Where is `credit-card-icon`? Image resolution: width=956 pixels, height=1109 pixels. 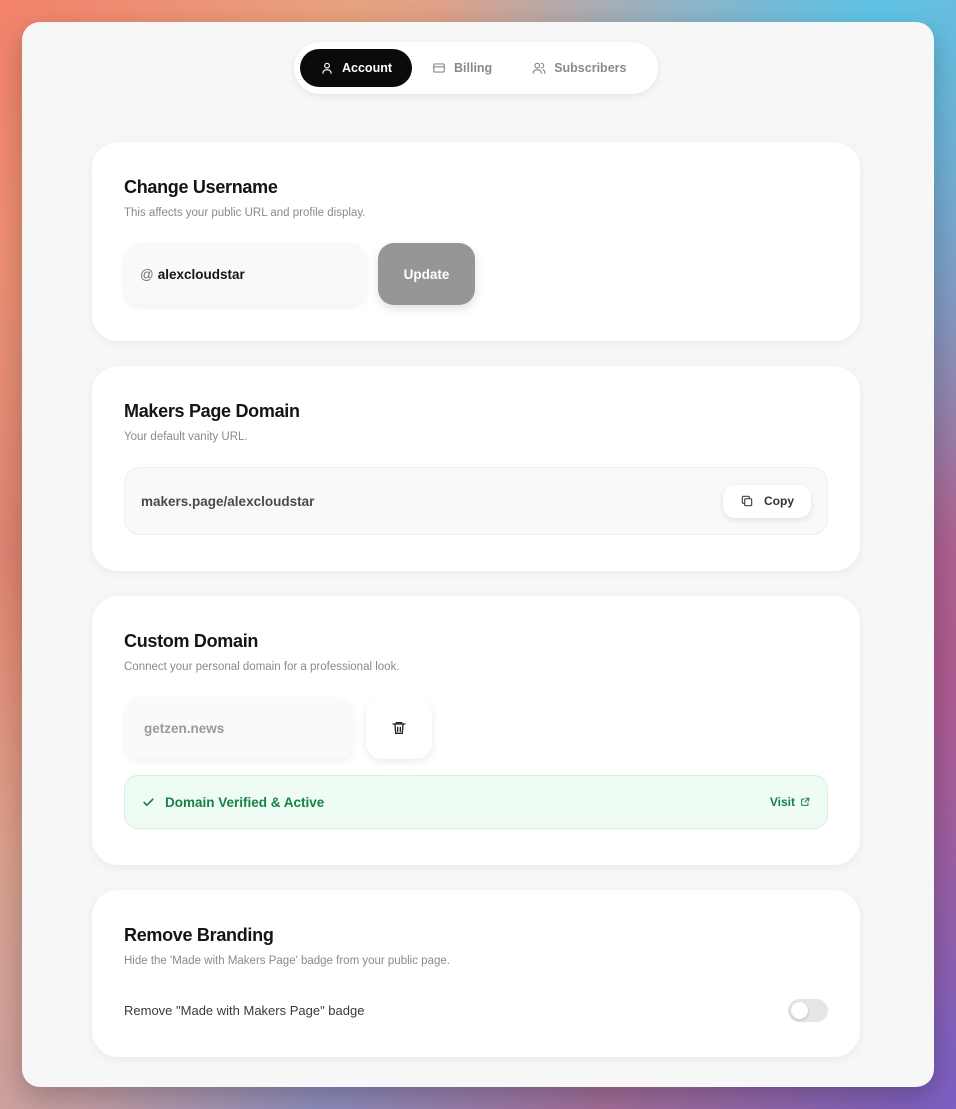 credit-card-icon is located at coordinates (439, 68).